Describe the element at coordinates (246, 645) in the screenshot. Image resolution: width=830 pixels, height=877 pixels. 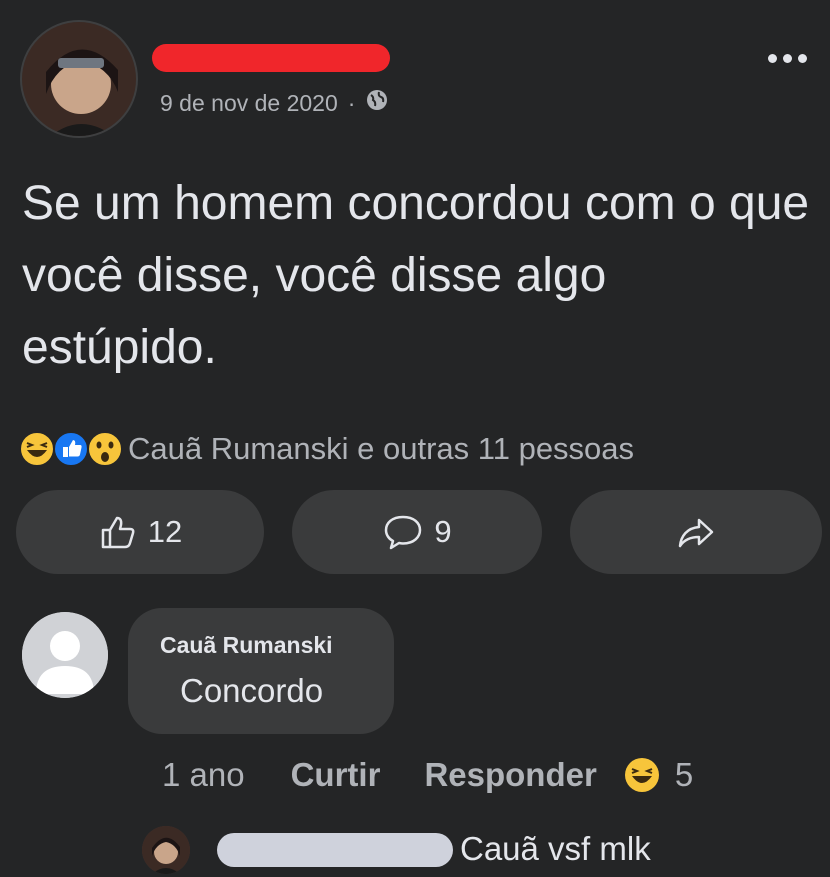
I see `comment-author: Cauã Rumanski` at that location.